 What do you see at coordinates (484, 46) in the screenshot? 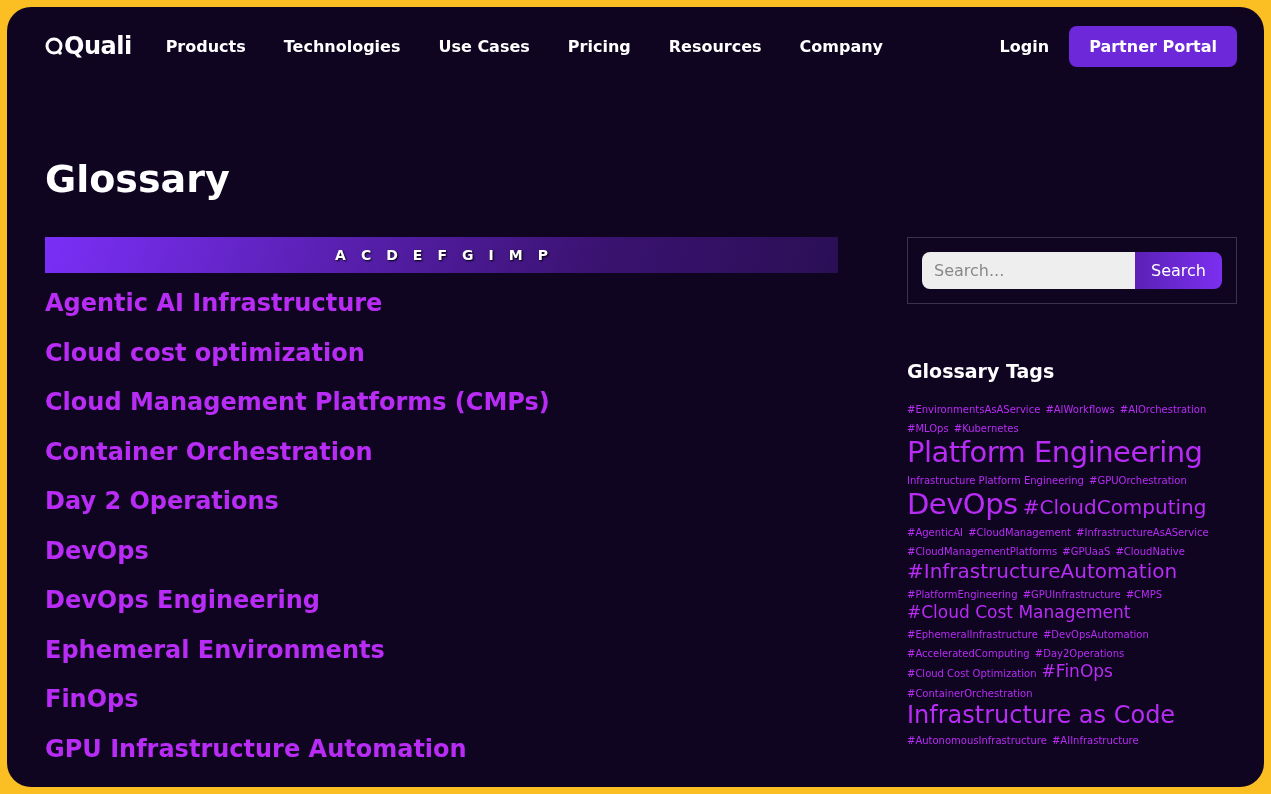
I see `nav-link: Use Cases` at bounding box center [484, 46].